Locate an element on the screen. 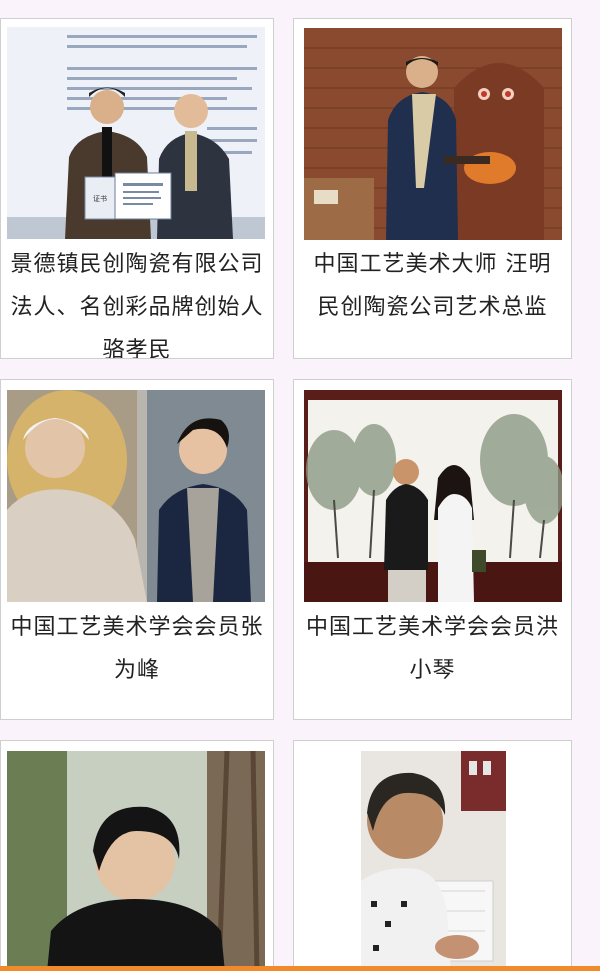 Image resolution: width=600 pixels, height=971 pixels. craftsman-working-photo is located at coordinates (433, 860).